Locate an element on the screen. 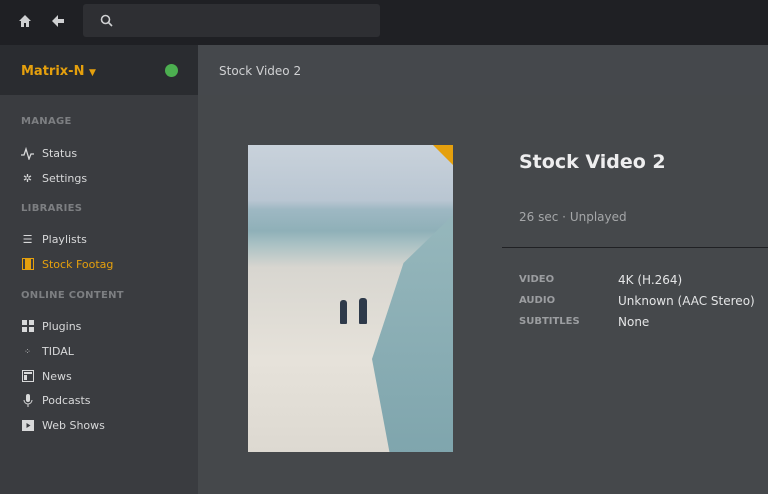 The image size is (768, 494). play-status: Unplayed is located at coordinates (598, 217).